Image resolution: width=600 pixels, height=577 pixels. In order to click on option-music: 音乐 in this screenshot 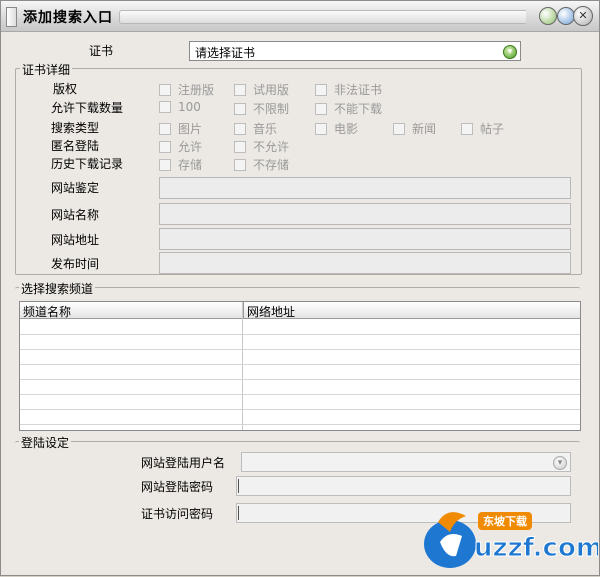, I will do `click(255, 128)`.